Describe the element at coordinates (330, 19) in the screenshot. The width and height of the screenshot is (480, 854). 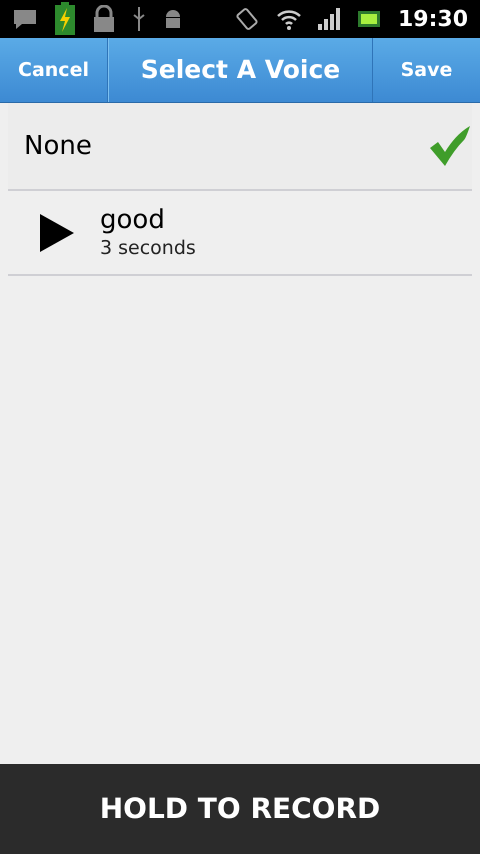
I see `signal-icon` at that location.